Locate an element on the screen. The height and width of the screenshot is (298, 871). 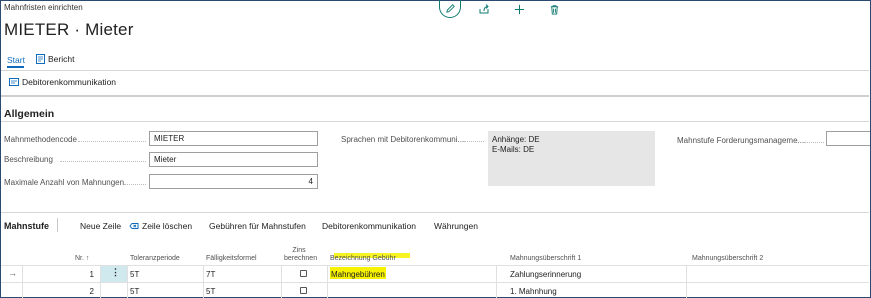
section-title-general: Allgemein is located at coordinates (29, 114).